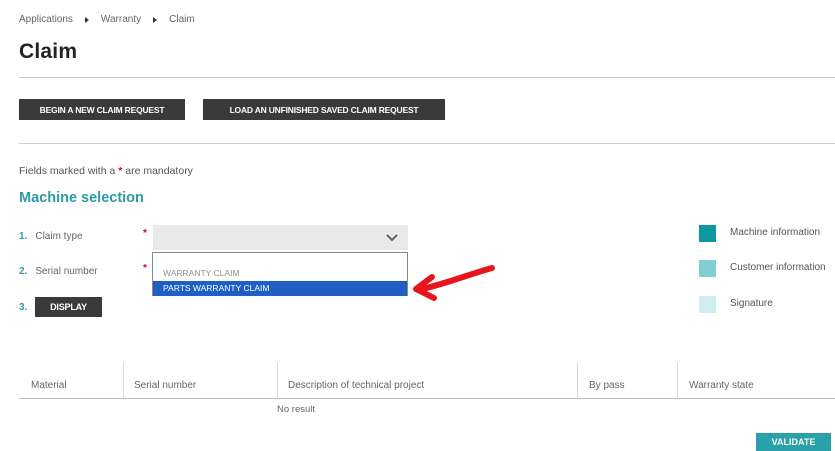 The width and height of the screenshot is (835, 451). What do you see at coordinates (23, 236) in the screenshot?
I see `step-number: 1.` at bounding box center [23, 236].